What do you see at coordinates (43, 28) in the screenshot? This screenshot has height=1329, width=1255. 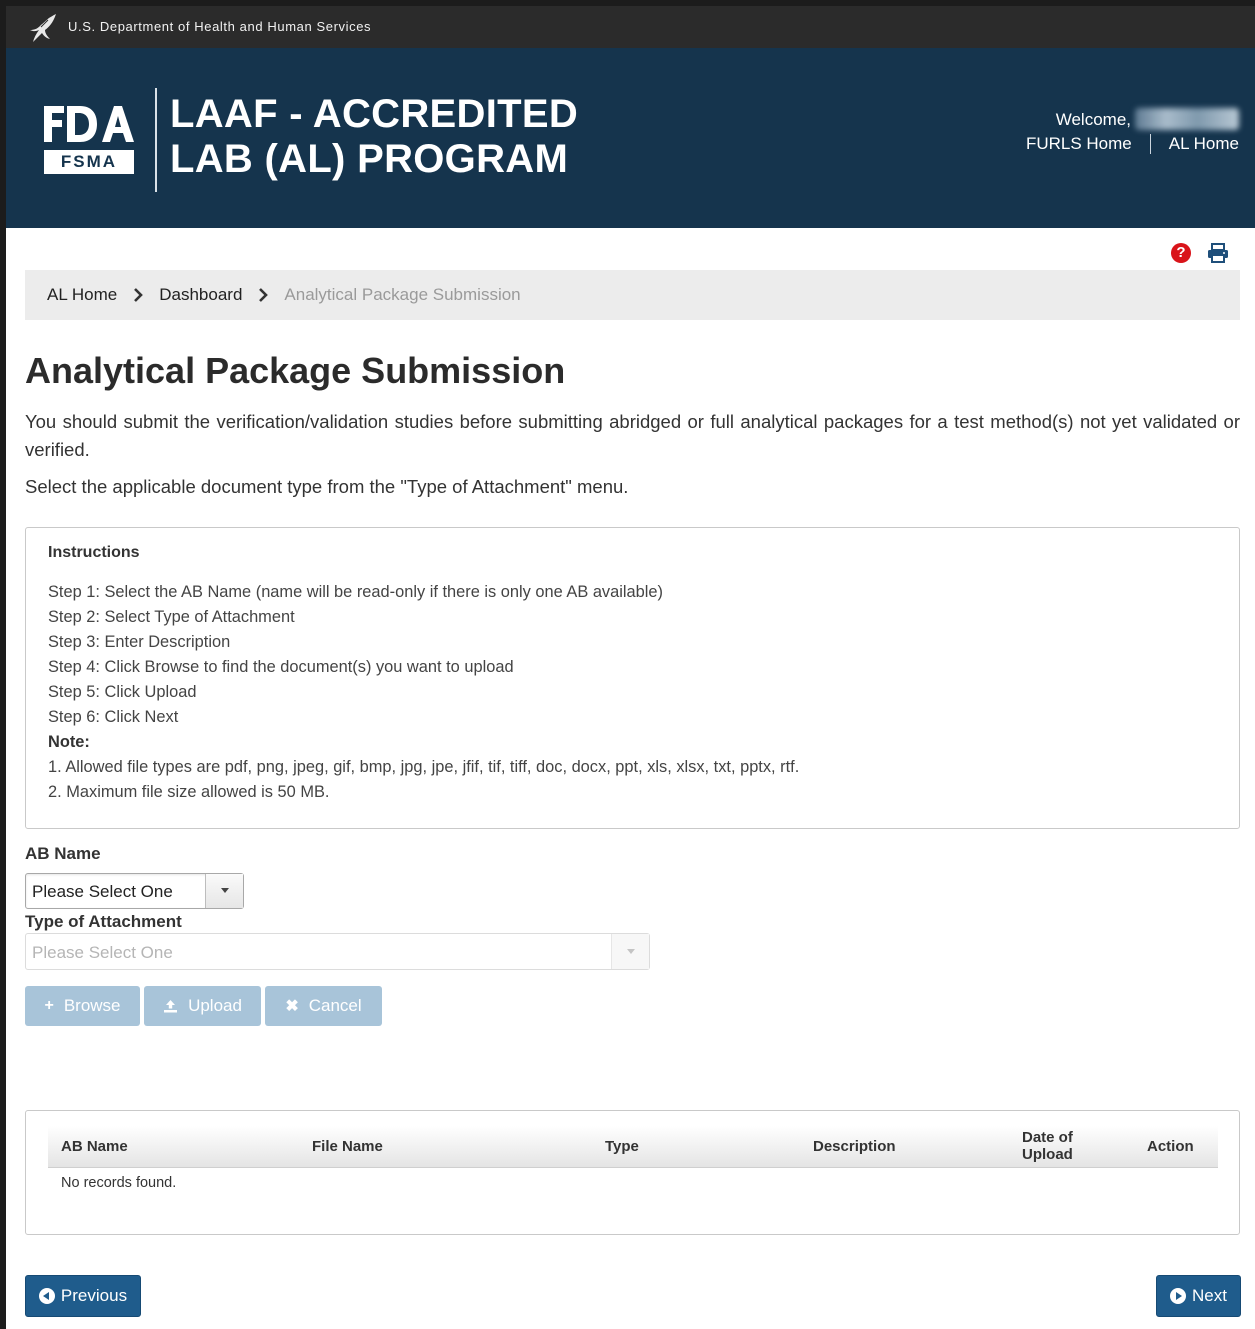 I see `hhs-eagle-icon` at bounding box center [43, 28].